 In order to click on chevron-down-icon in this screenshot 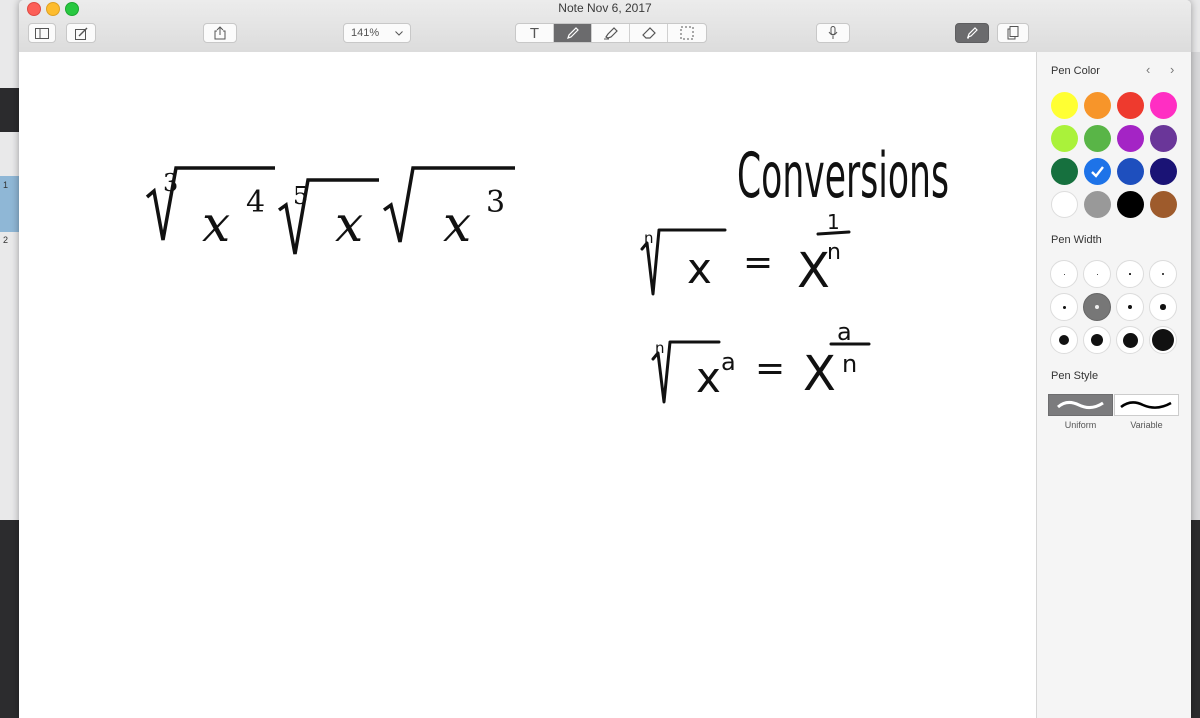, I will do `click(399, 33)`.